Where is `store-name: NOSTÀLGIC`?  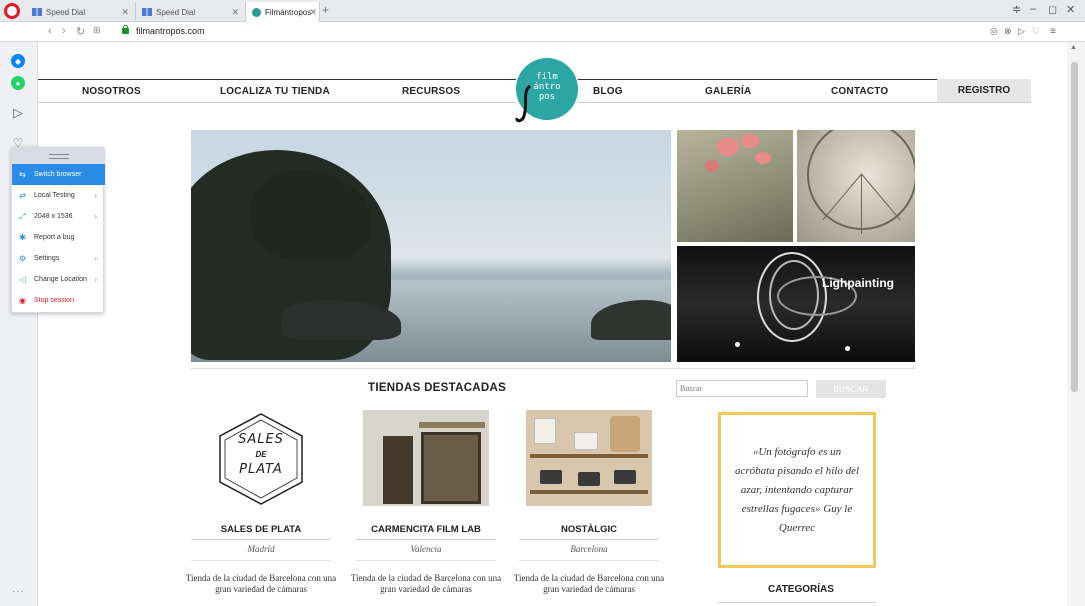 store-name: NOSTÀLGIC is located at coordinates (589, 529).